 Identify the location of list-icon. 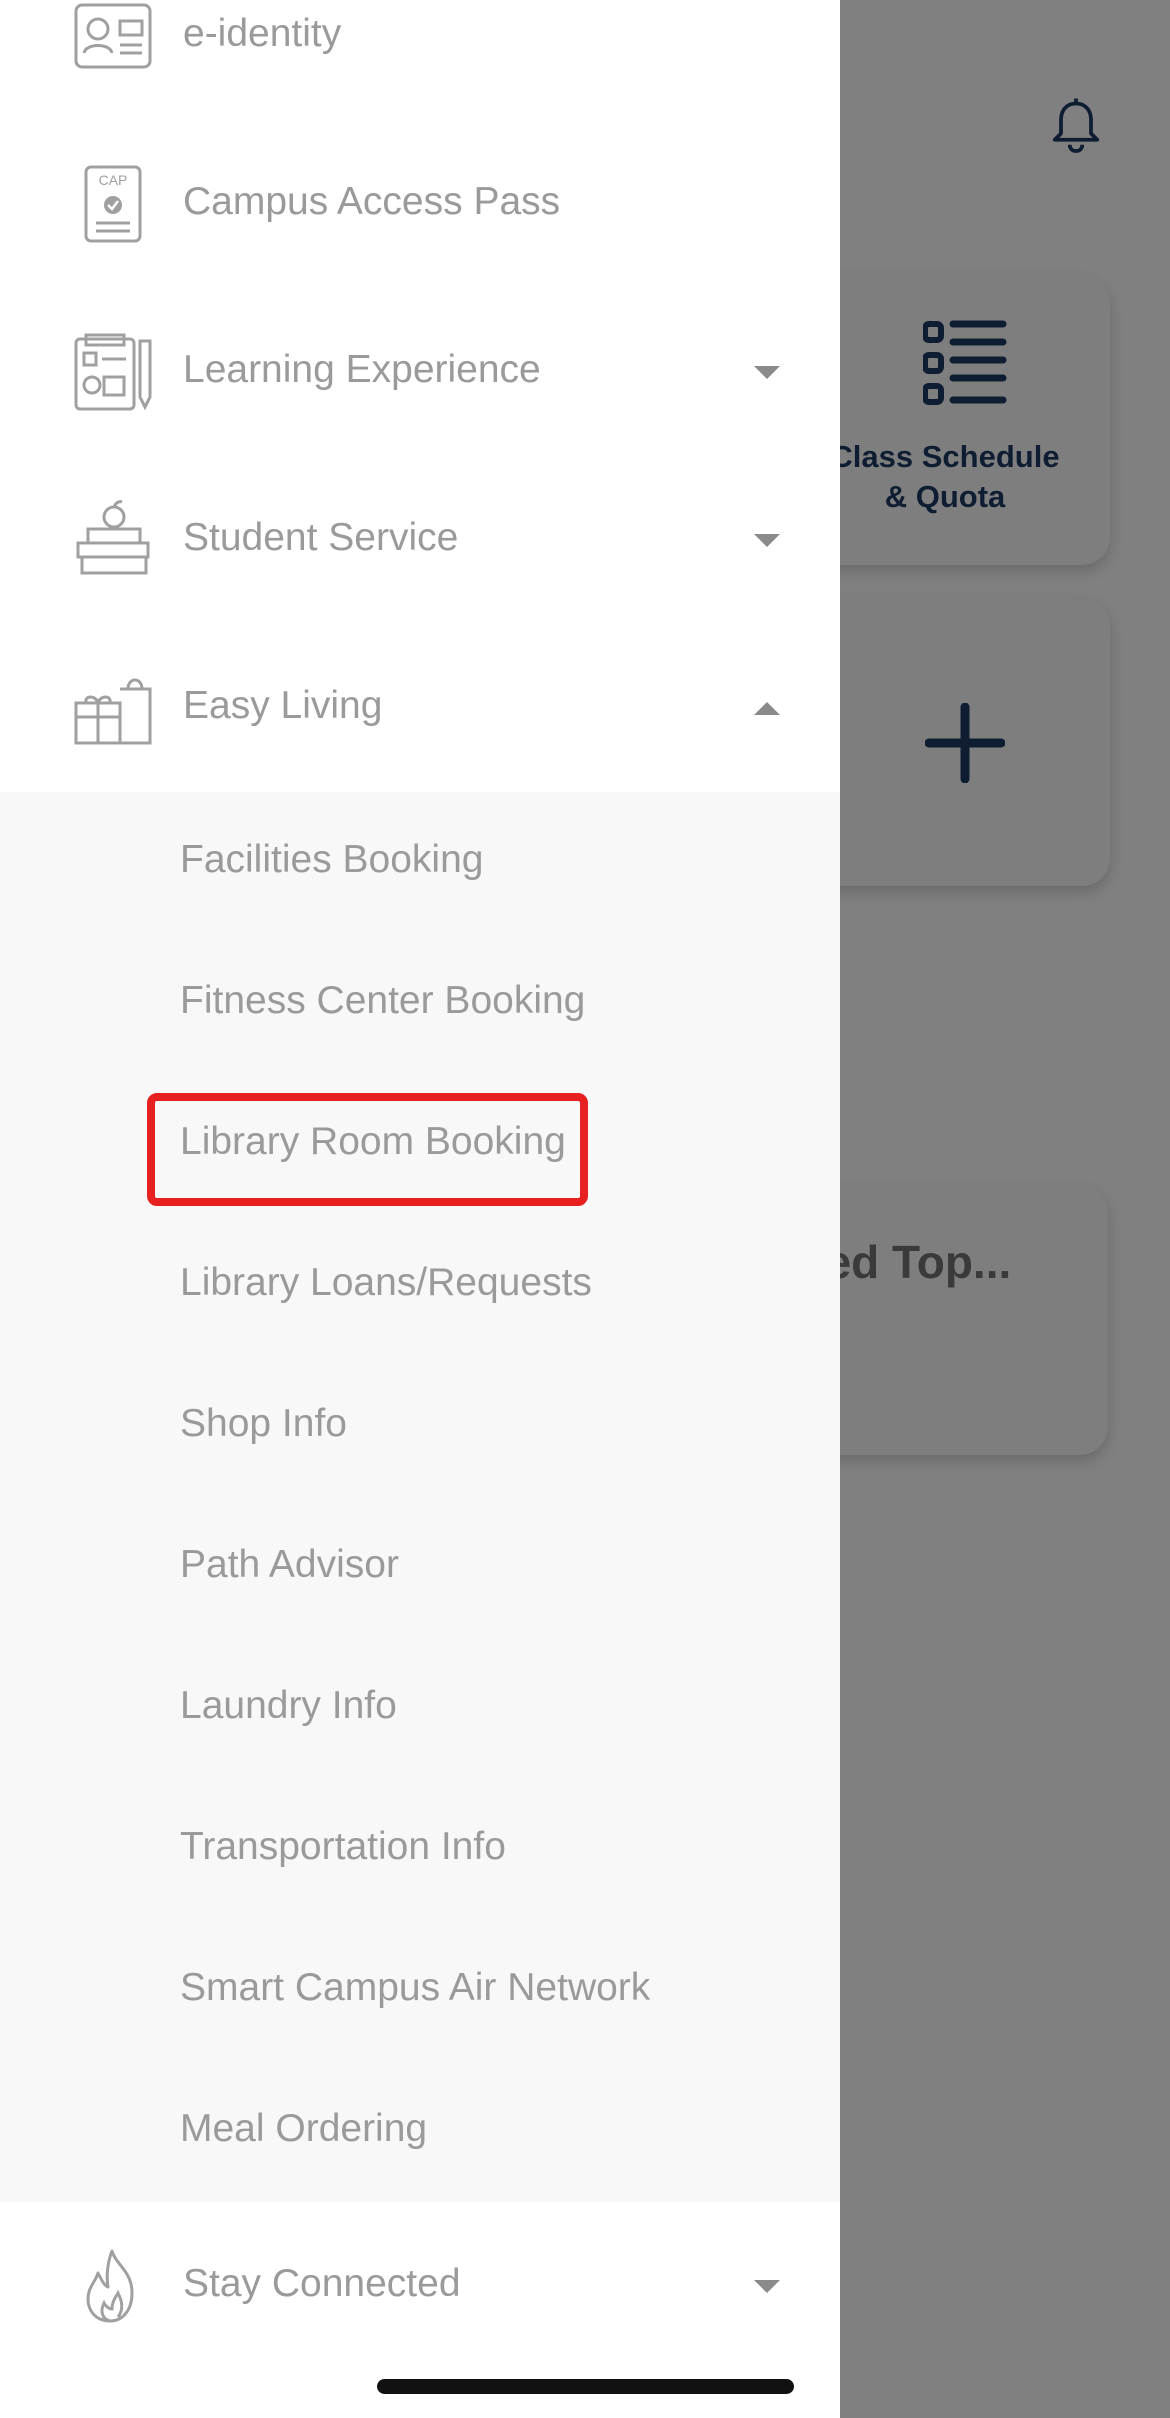
(965, 362).